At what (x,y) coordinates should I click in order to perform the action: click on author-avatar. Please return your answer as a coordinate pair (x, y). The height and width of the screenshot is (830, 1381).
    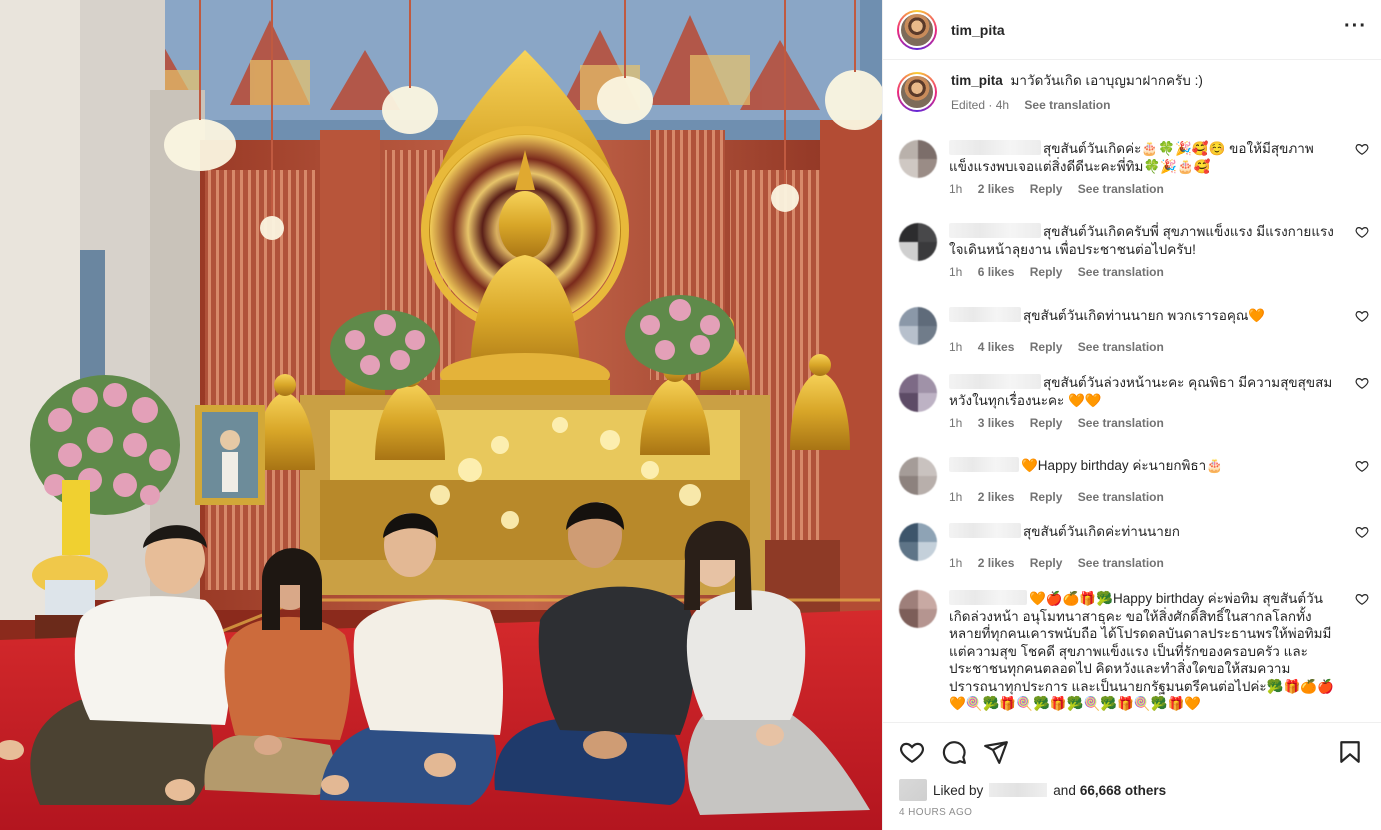
    Looking at the image, I should click on (917, 29).